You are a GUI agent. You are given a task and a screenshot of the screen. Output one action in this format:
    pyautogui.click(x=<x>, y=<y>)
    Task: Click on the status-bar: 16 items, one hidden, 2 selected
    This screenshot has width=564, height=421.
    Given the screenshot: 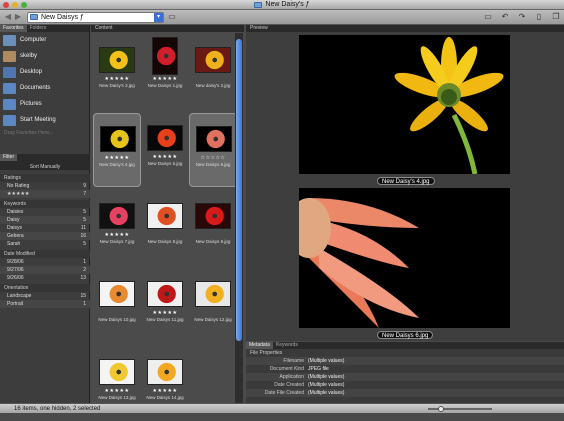 What is the action you would take?
    pyautogui.click(x=282, y=408)
    